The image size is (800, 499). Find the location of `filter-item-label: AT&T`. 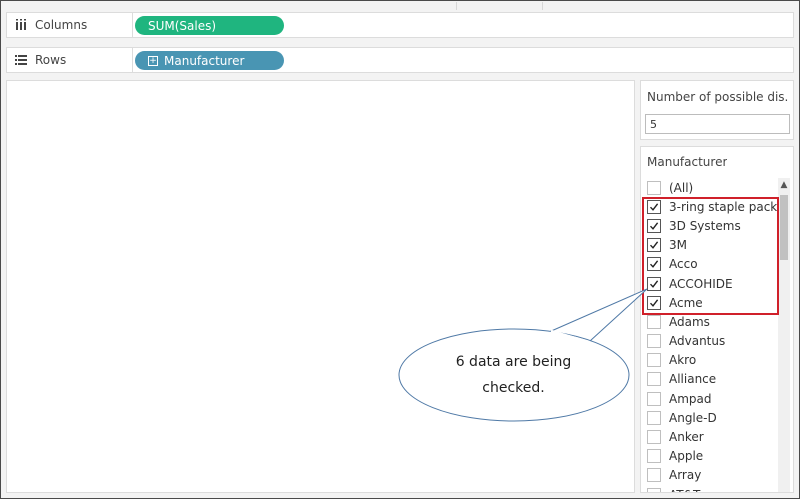

filter-item-label: AT&T is located at coordinates (684, 490).